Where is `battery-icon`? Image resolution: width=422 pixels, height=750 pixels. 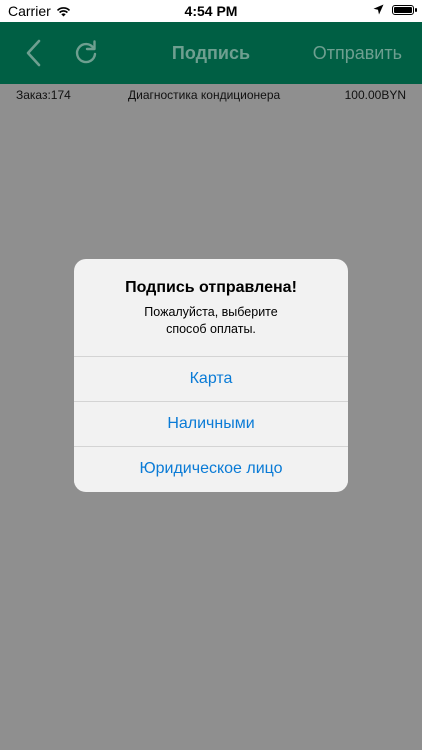
battery-icon is located at coordinates (404, 9).